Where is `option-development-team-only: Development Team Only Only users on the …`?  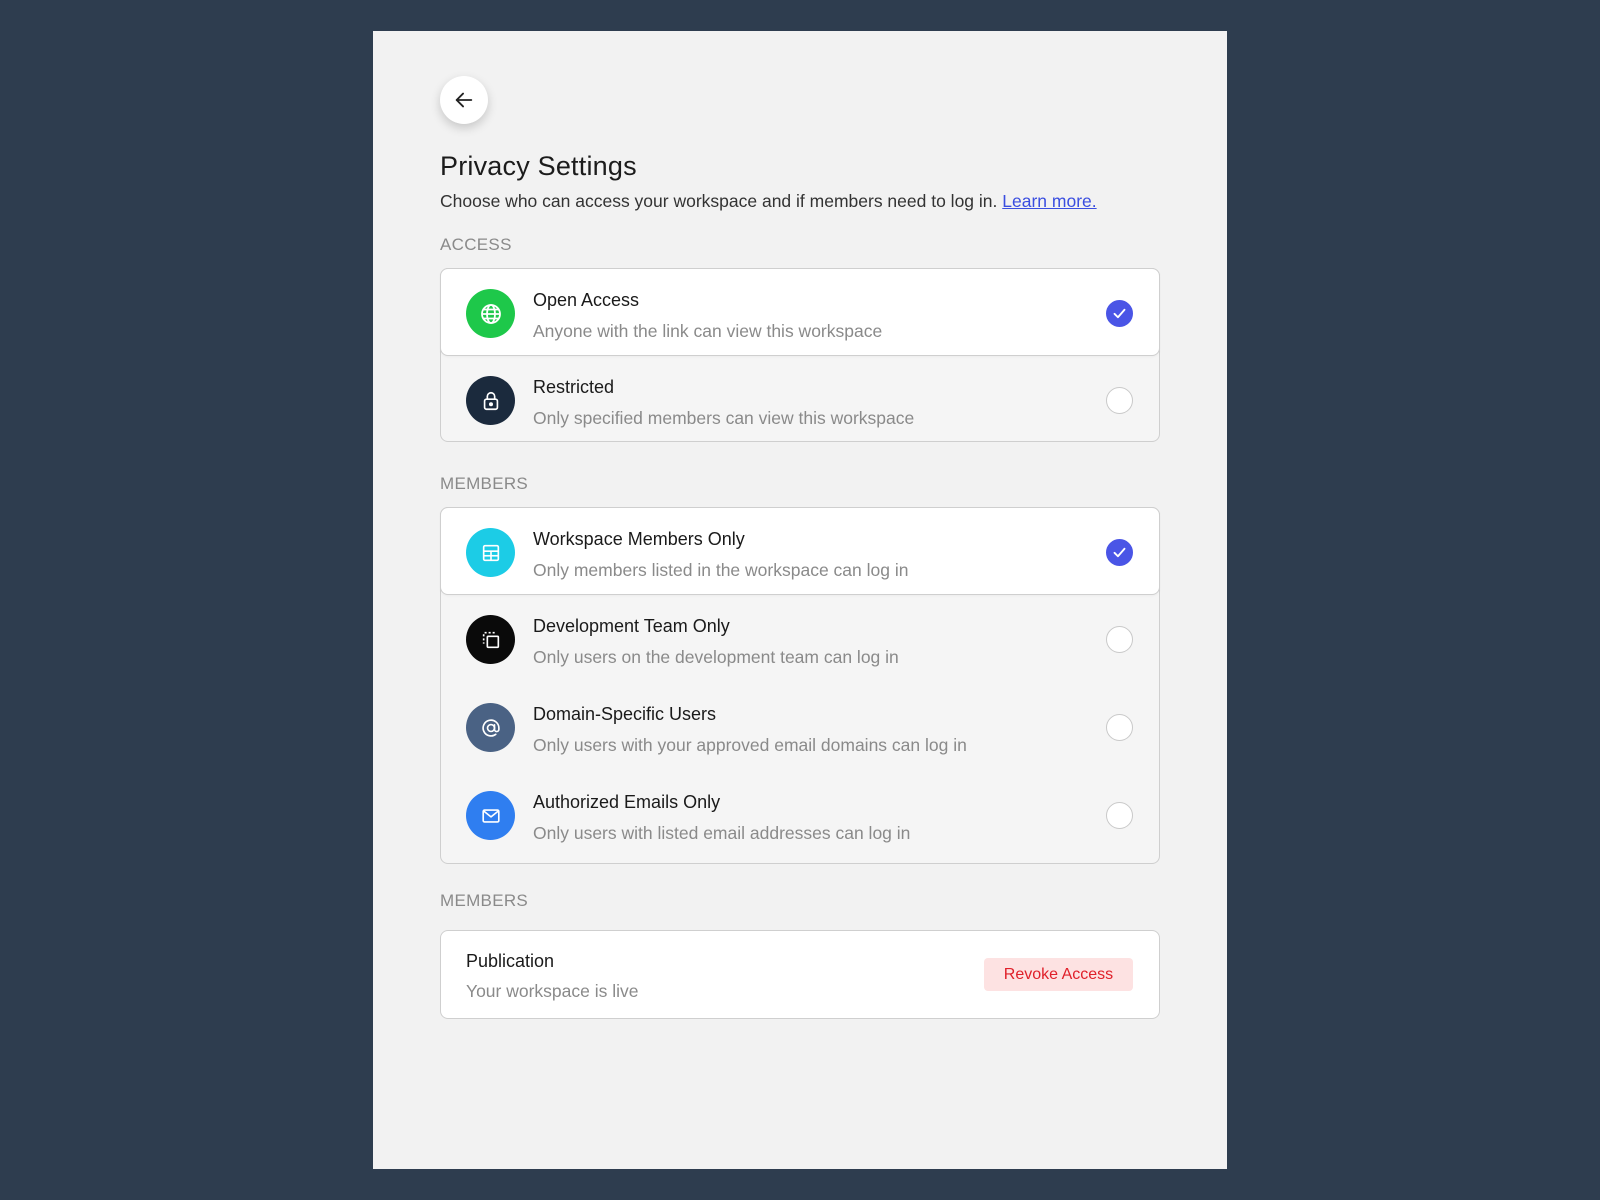
option-development-team-only: Development Team Only Only users on the … is located at coordinates (800, 639).